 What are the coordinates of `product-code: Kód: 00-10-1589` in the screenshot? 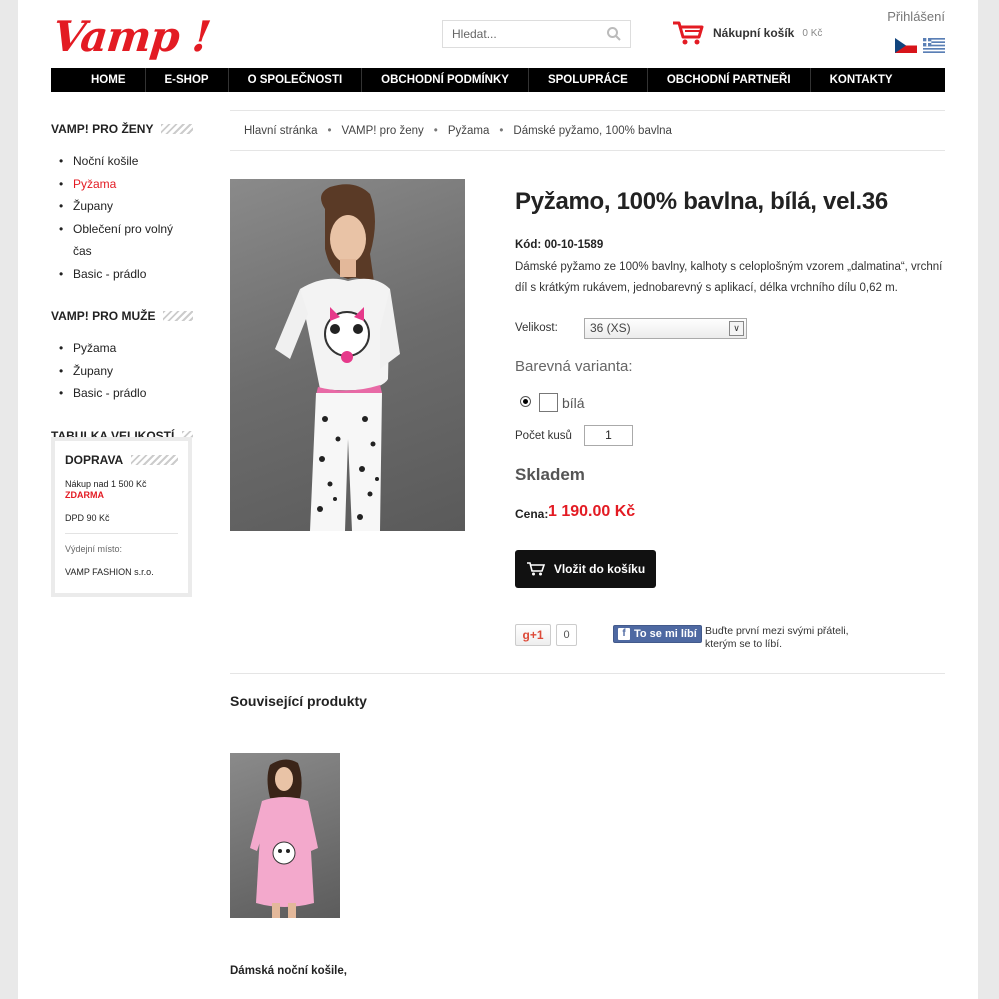 It's located at (559, 245).